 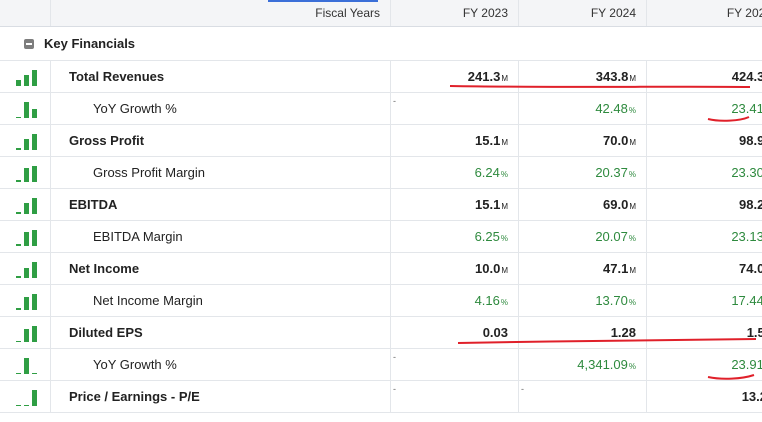 What do you see at coordinates (704, 332) in the screenshot?
I see `value-cell: 1.58` at bounding box center [704, 332].